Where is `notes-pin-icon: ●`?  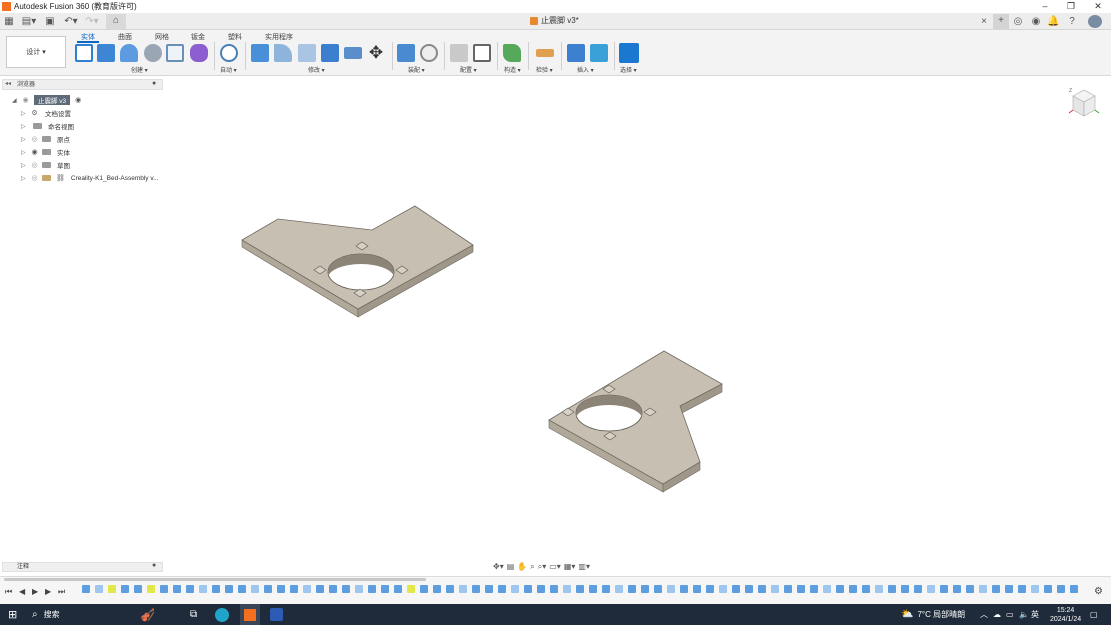
notes-pin-icon: ● is located at coordinates (154, 565).